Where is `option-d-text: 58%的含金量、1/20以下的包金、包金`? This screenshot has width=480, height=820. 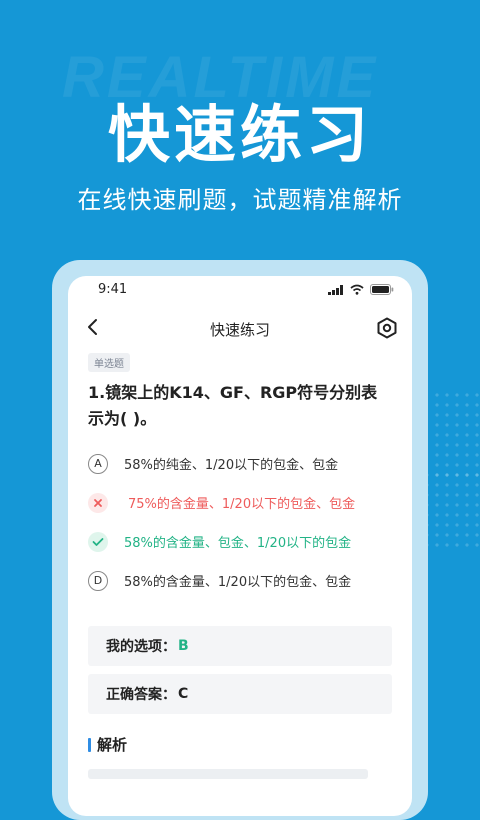 option-d-text: 58%的含金量、1/20以下的包金、包金 is located at coordinates (238, 582).